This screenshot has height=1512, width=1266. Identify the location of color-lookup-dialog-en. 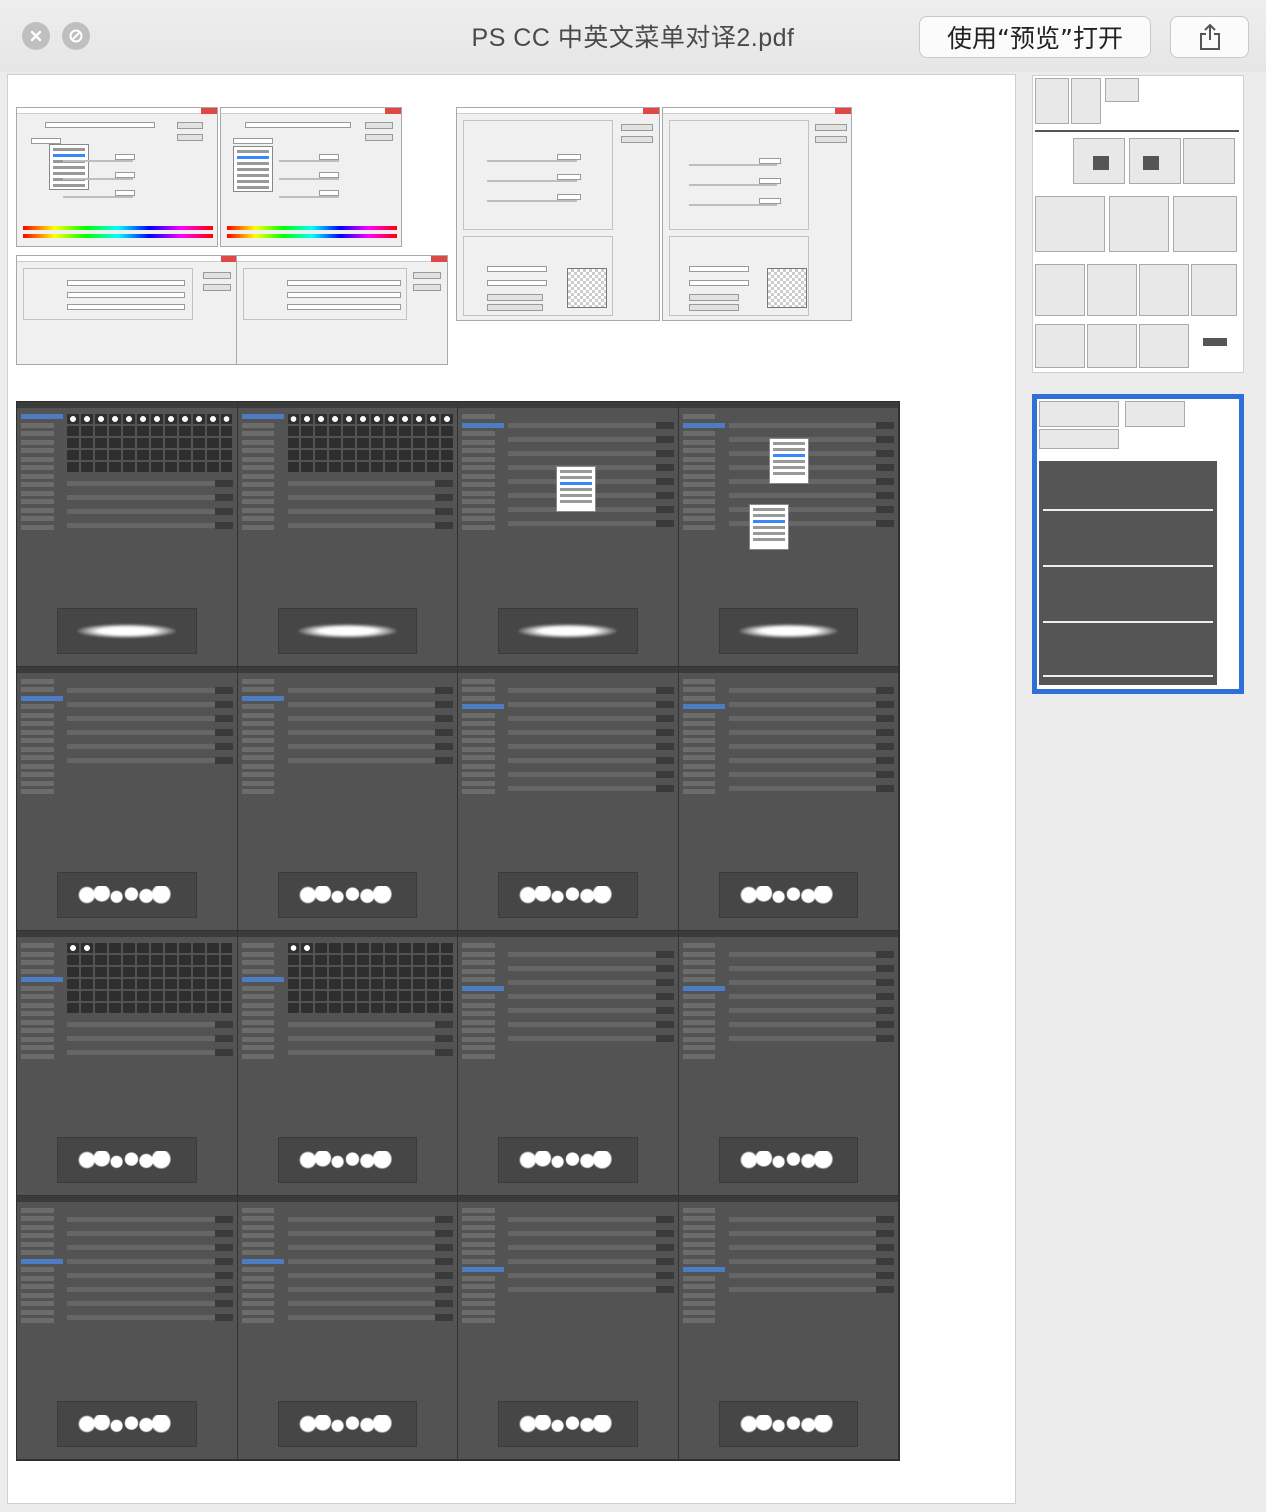
(342, 310).